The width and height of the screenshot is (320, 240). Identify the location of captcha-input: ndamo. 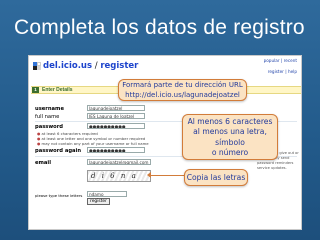
(107, 194).